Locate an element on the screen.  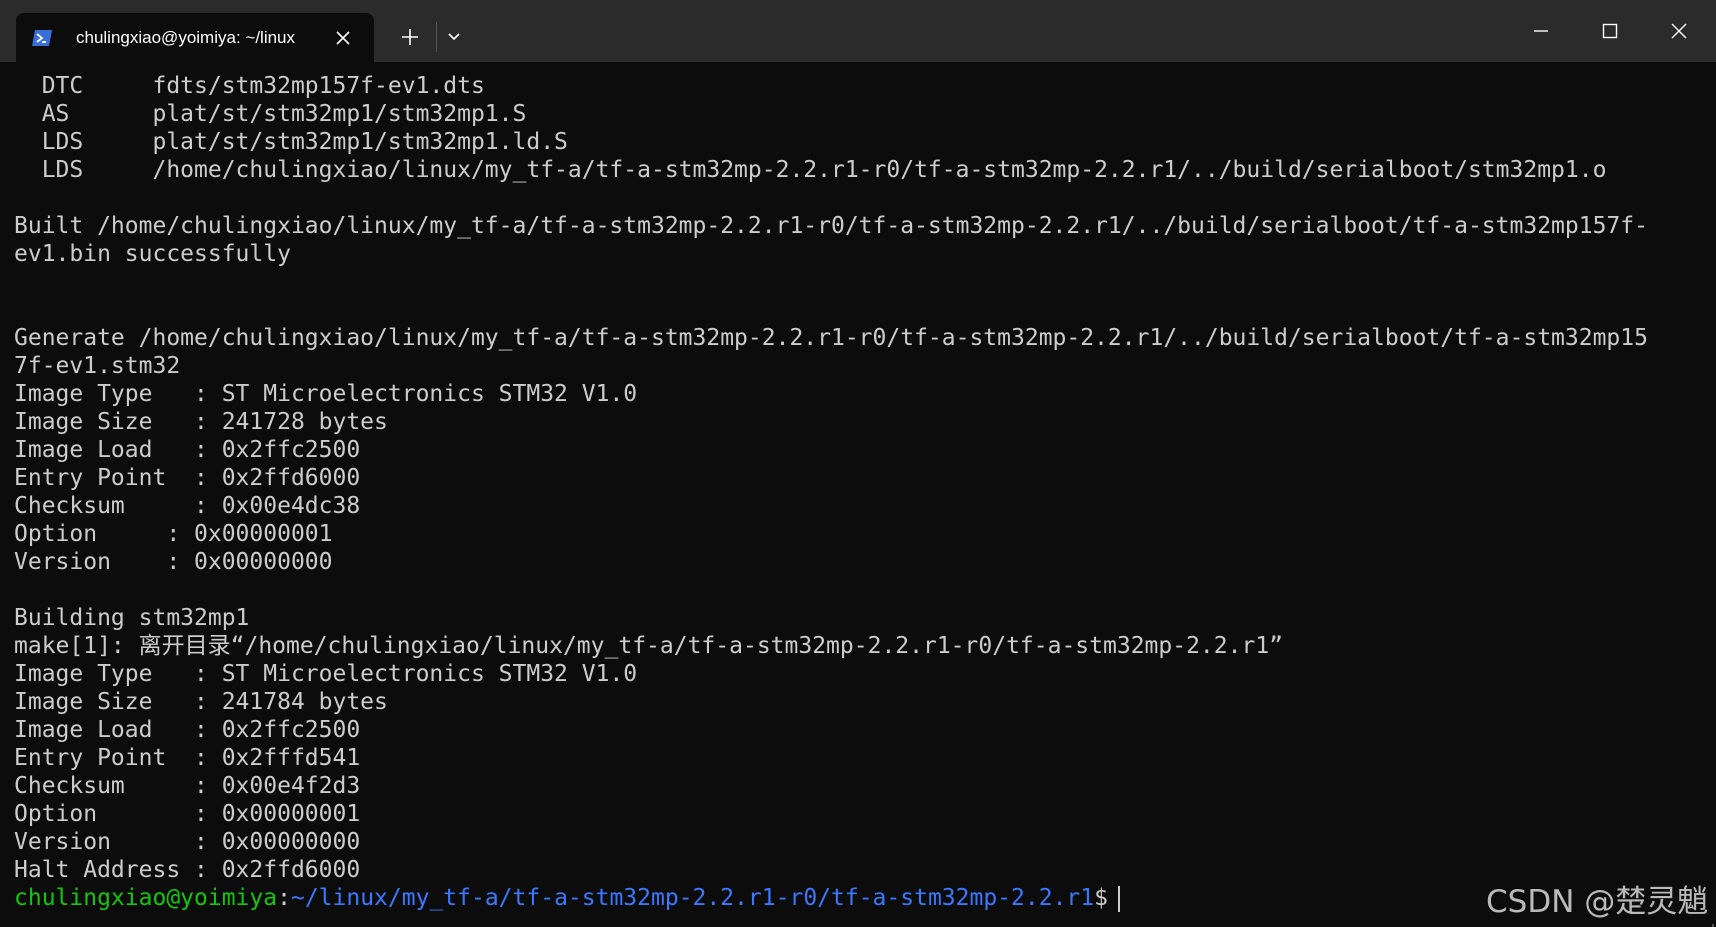
maximize-button is located at coordinates (1610, 31).